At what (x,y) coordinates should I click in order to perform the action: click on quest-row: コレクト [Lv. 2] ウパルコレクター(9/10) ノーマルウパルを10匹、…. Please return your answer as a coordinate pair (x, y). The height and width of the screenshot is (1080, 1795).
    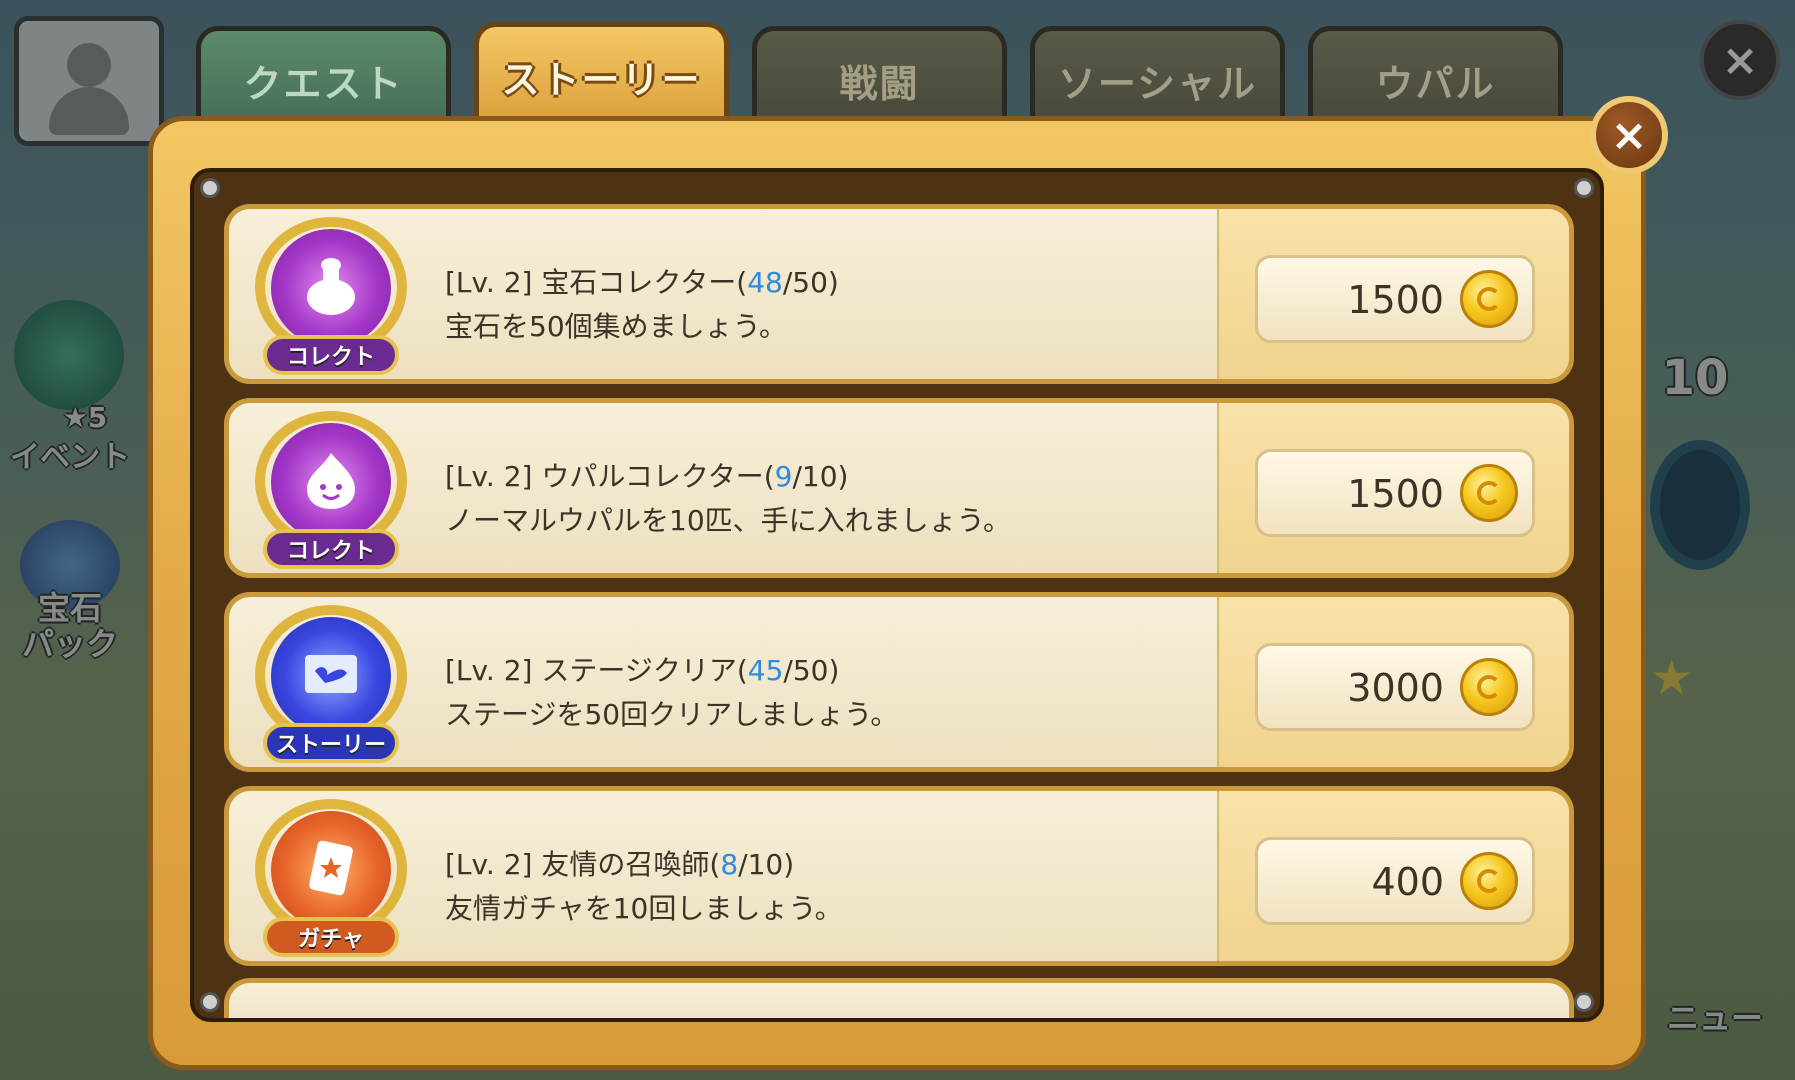
    Looking at the image, I should click on (899, 488).